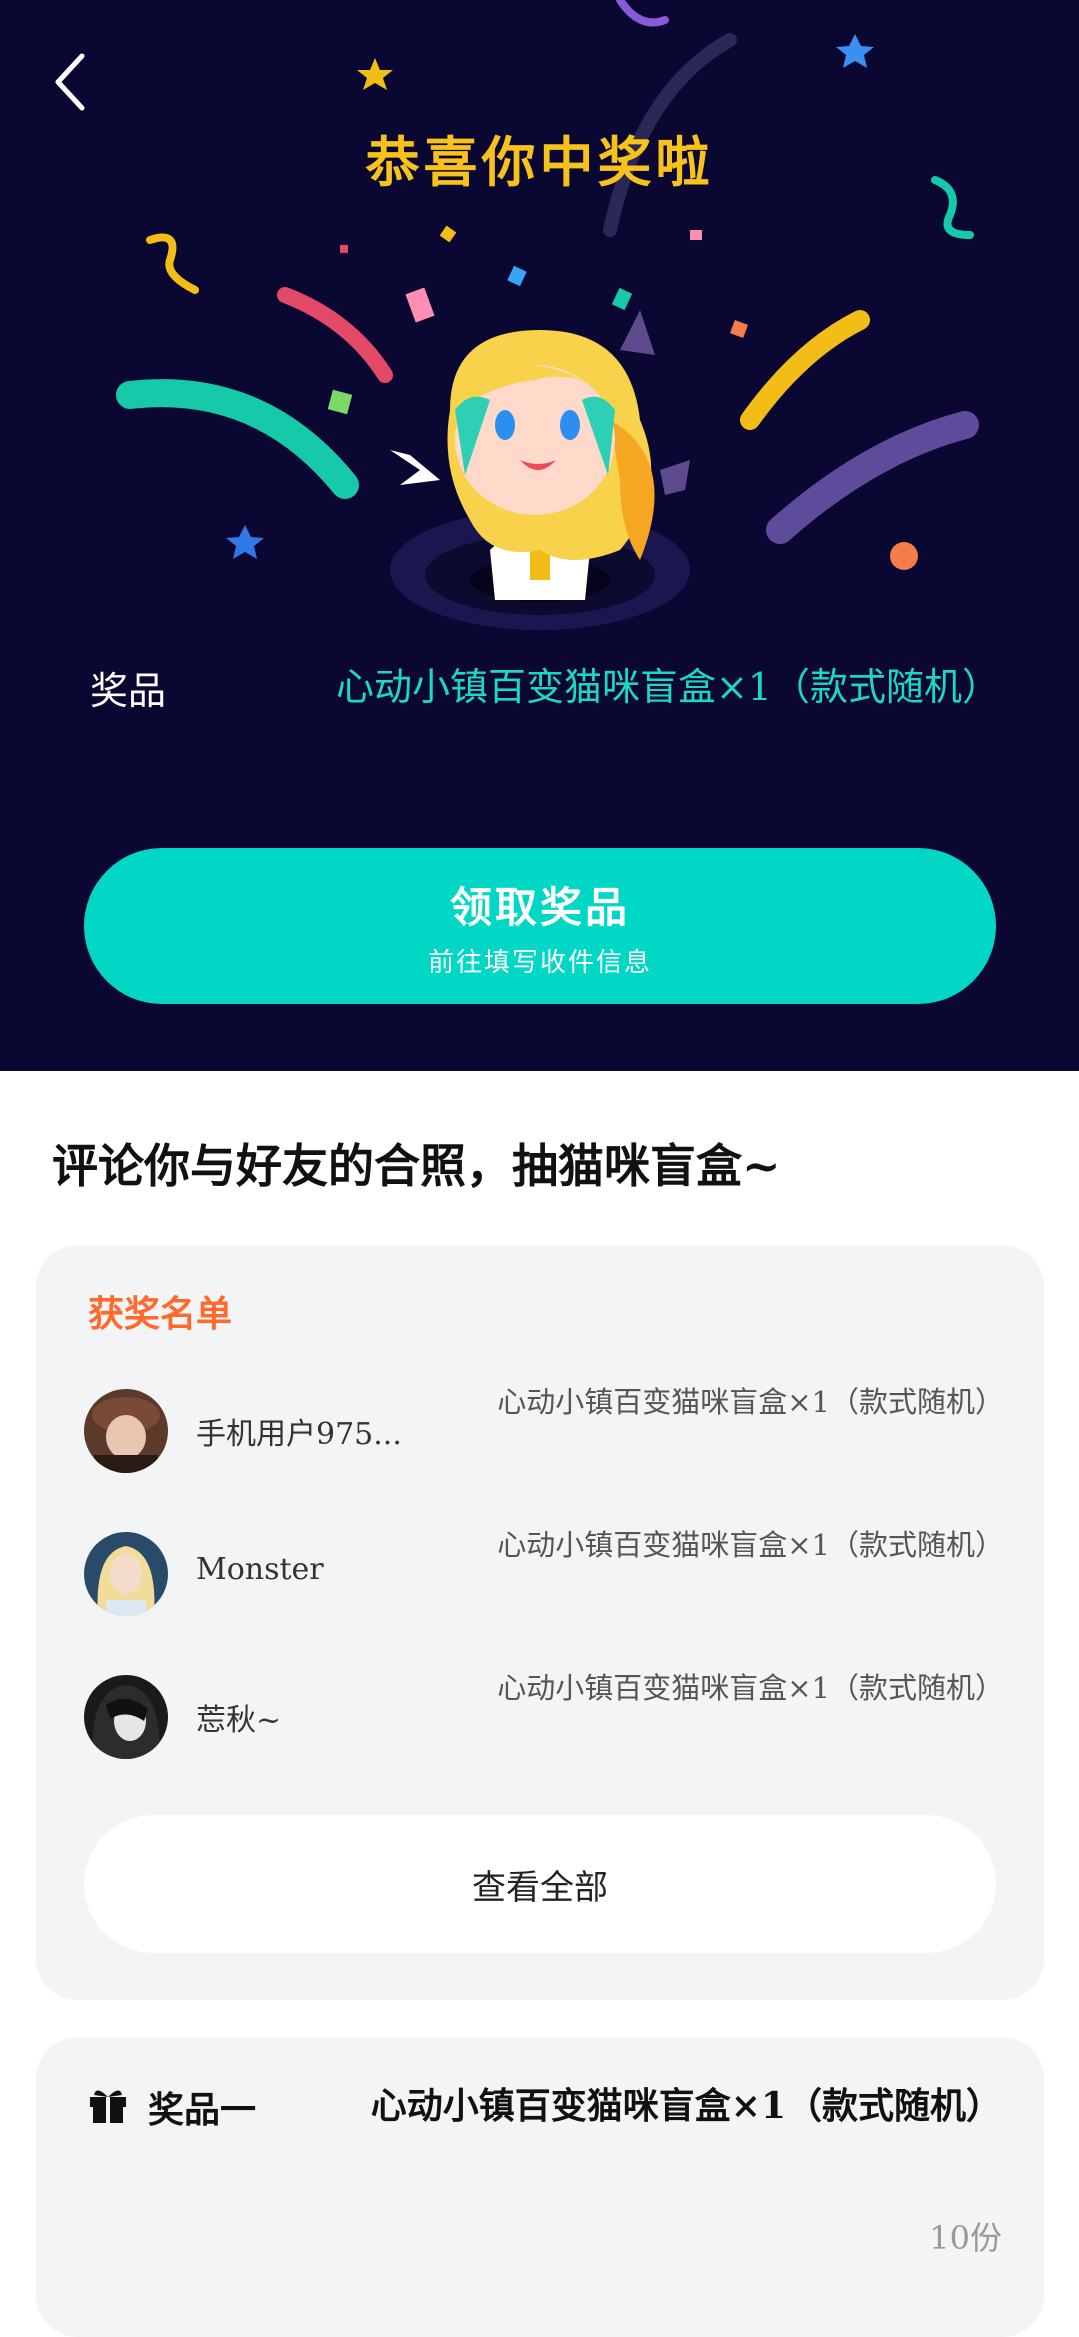 The width and height of the screenshot is (1079, 2337). What do you see at coordinates (544, 1573) in the screenshot?
I see `winner-row: Monster 心动小镇百变猫咪盲盒×1（款式随机）` at bounding box center [544, 1573].